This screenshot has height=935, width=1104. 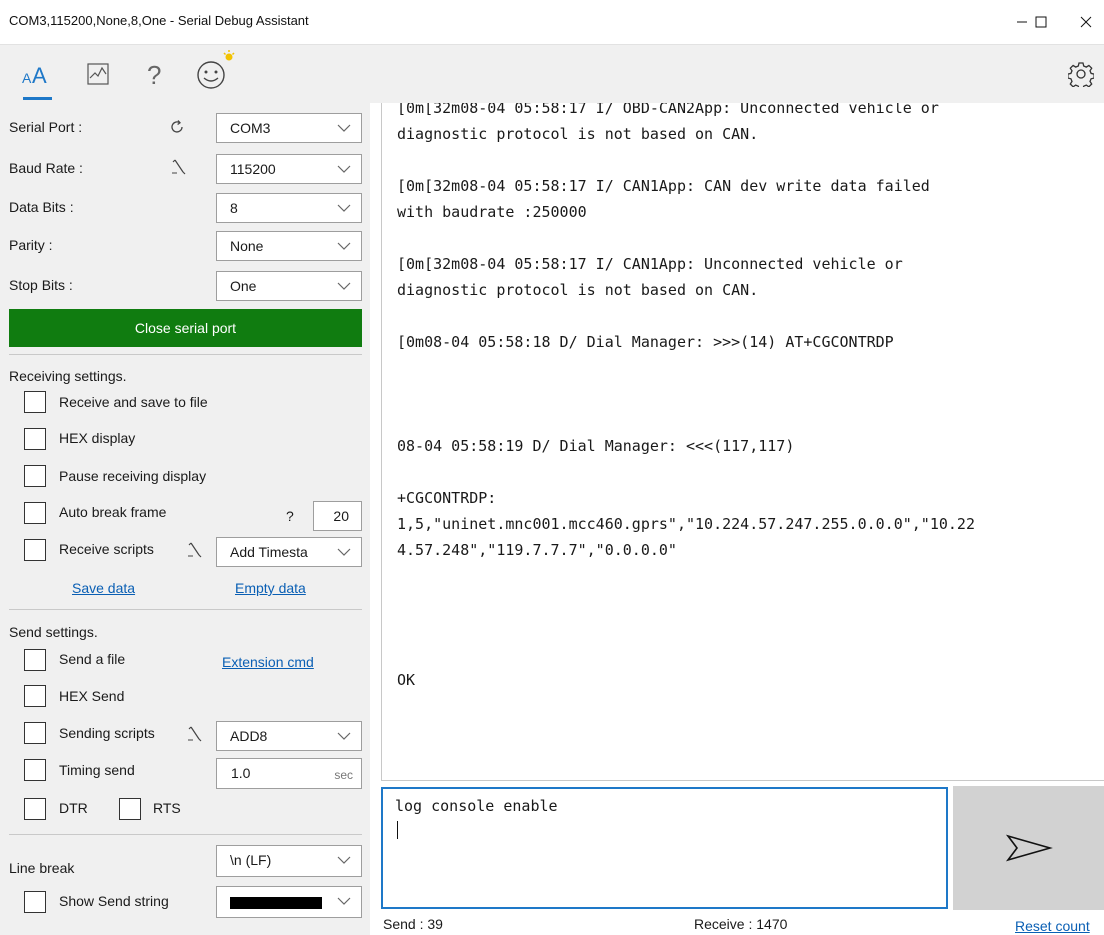 What do you see at coordinates (289, 286) in the screenshot?
I see `stop-bits-select: One` at bounding box center [289, 286].